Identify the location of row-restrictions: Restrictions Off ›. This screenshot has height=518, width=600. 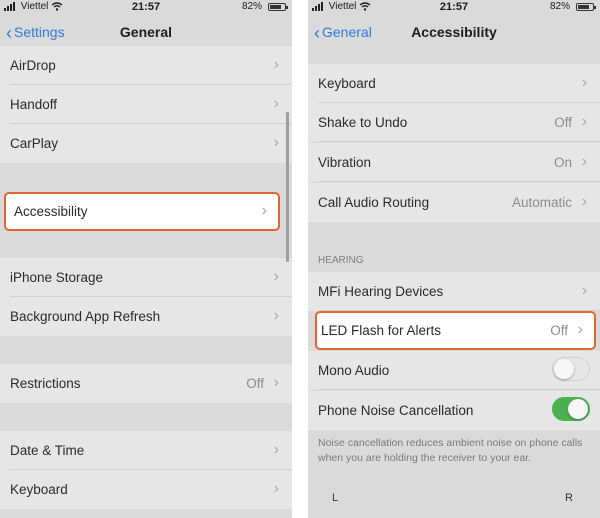
(146, 383).